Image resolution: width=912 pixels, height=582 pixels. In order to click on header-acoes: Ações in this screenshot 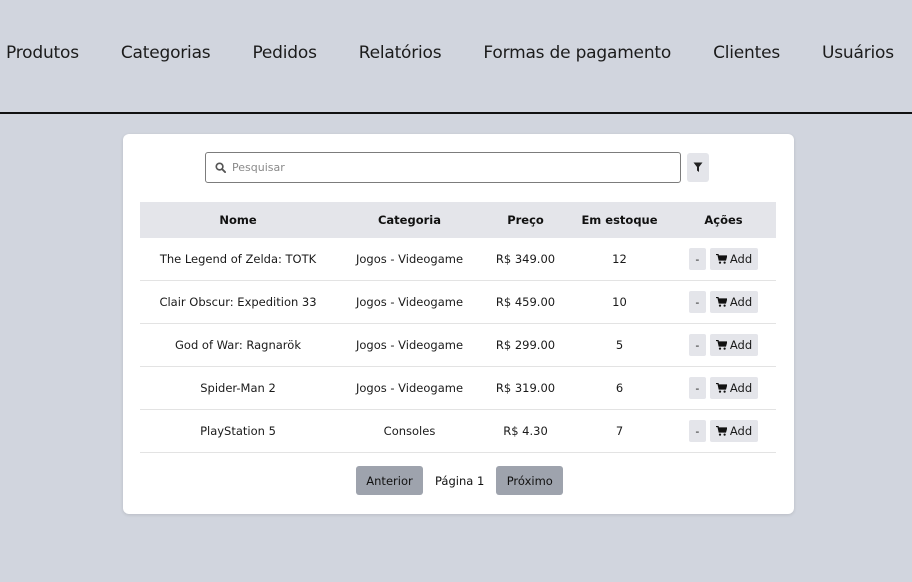, I will do `click(723, 220)`.